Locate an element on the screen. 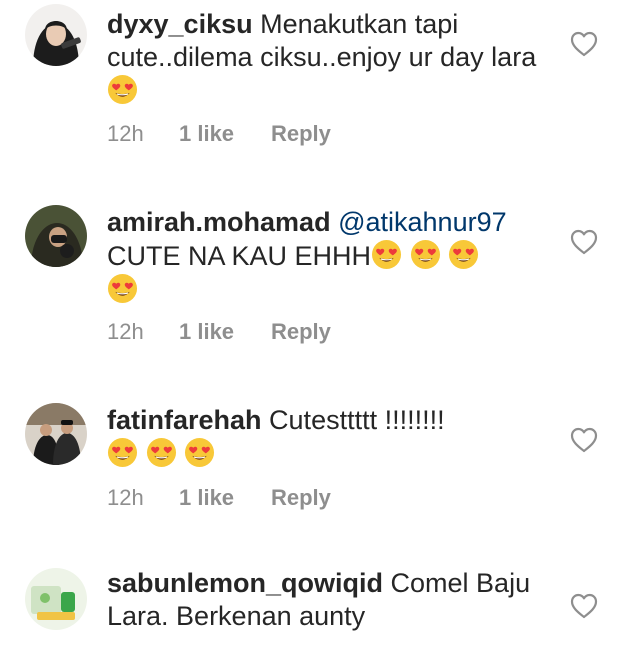 The image size is (640, 658). comment-username: amirah.mohamad is located at coordinates (219, 222).